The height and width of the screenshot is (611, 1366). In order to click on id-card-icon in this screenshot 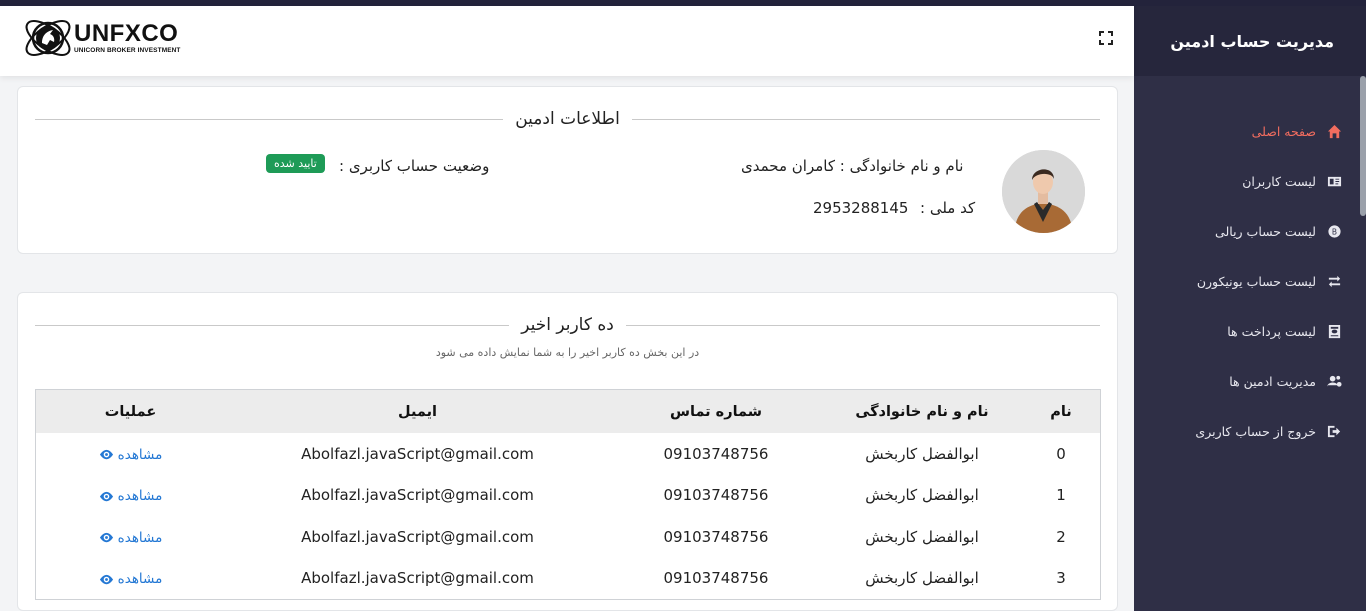, I will do `click(1334, 181)`.